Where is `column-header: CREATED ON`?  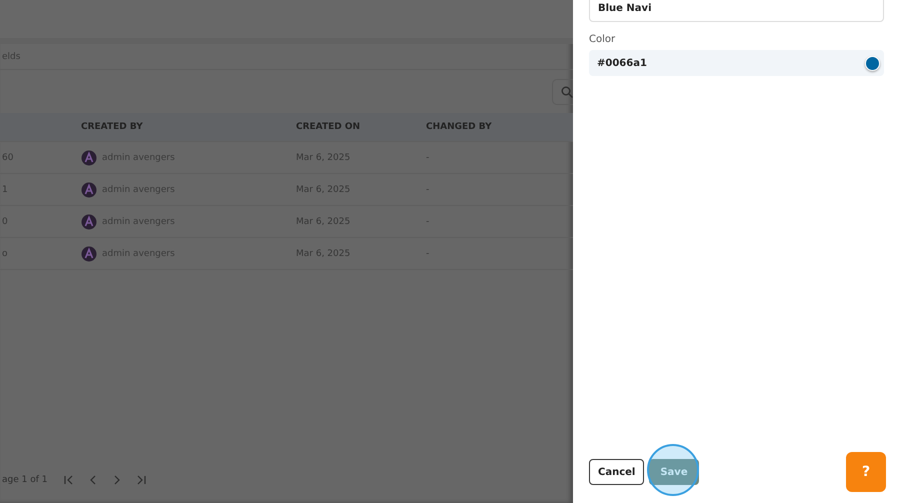
column-header: CREATED ON is located at coordinates (329, 127).